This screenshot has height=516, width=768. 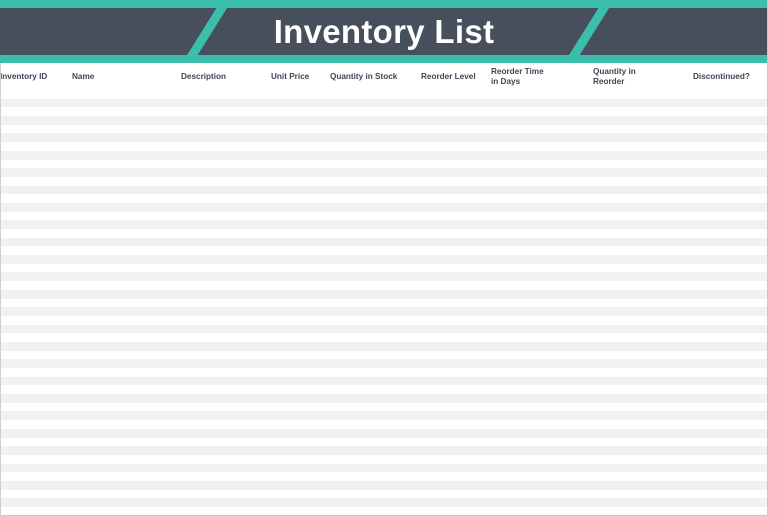 What do you see at coordinates (540, 76) in the screenshot?
I see `column-header: Reorder Time in Days` at bounding box center [540, 76].